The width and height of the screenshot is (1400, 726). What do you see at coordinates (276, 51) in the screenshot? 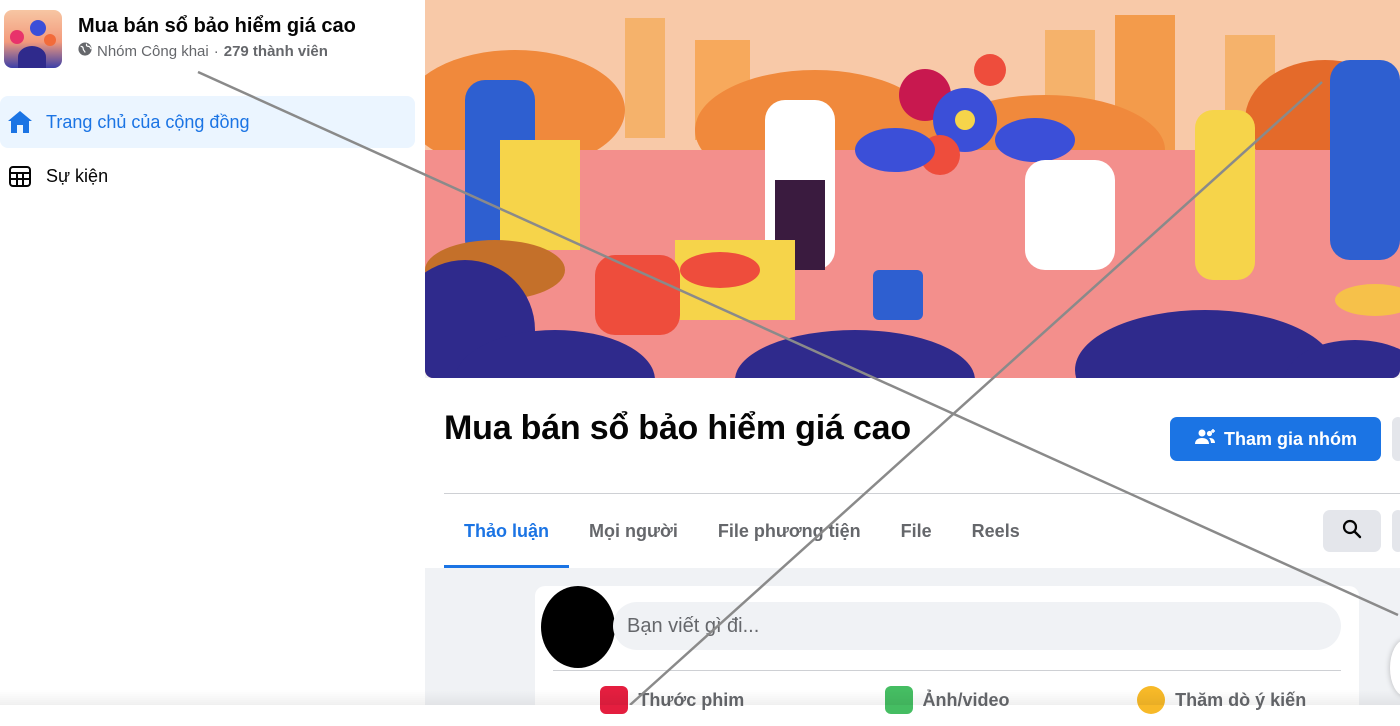
I see `member-count: 279 thành viên` at bounding box center [276, 51].